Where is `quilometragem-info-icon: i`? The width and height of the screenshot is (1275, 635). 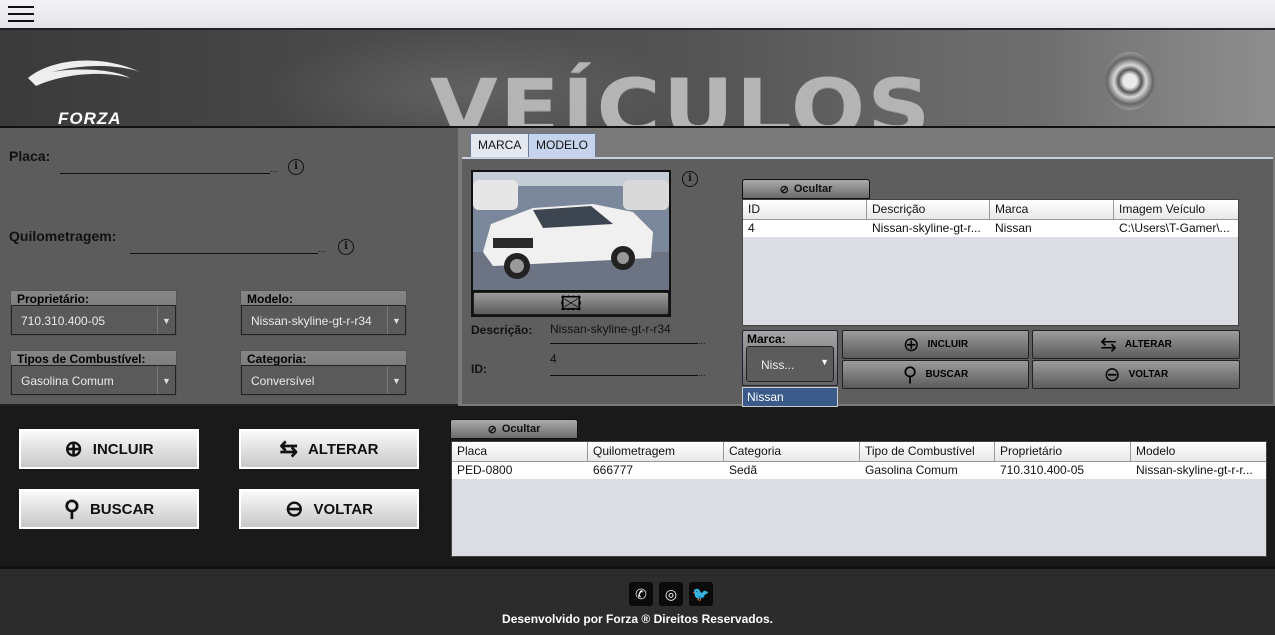 quilometragem-info-icon: i is located at coordinates (346, 247).